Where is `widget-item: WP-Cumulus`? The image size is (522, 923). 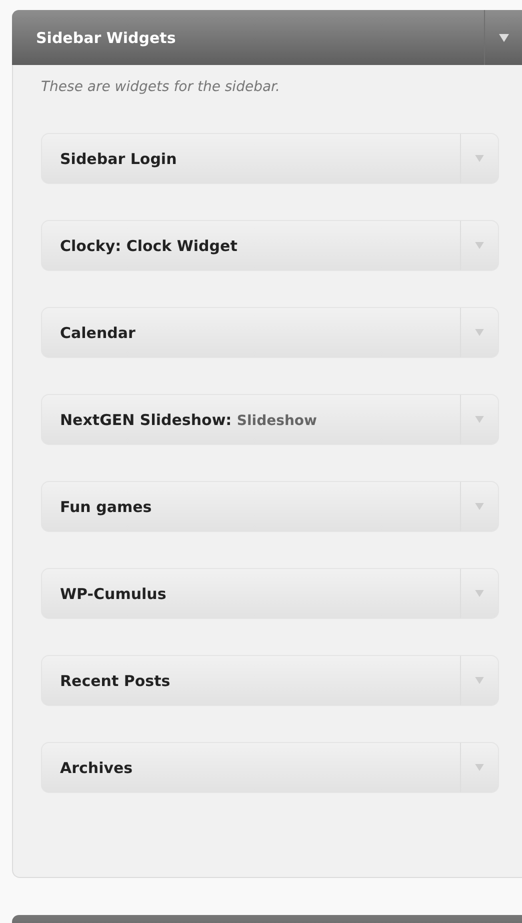 widget-item: WP-Cumulus is located at coordinates (270, 593).